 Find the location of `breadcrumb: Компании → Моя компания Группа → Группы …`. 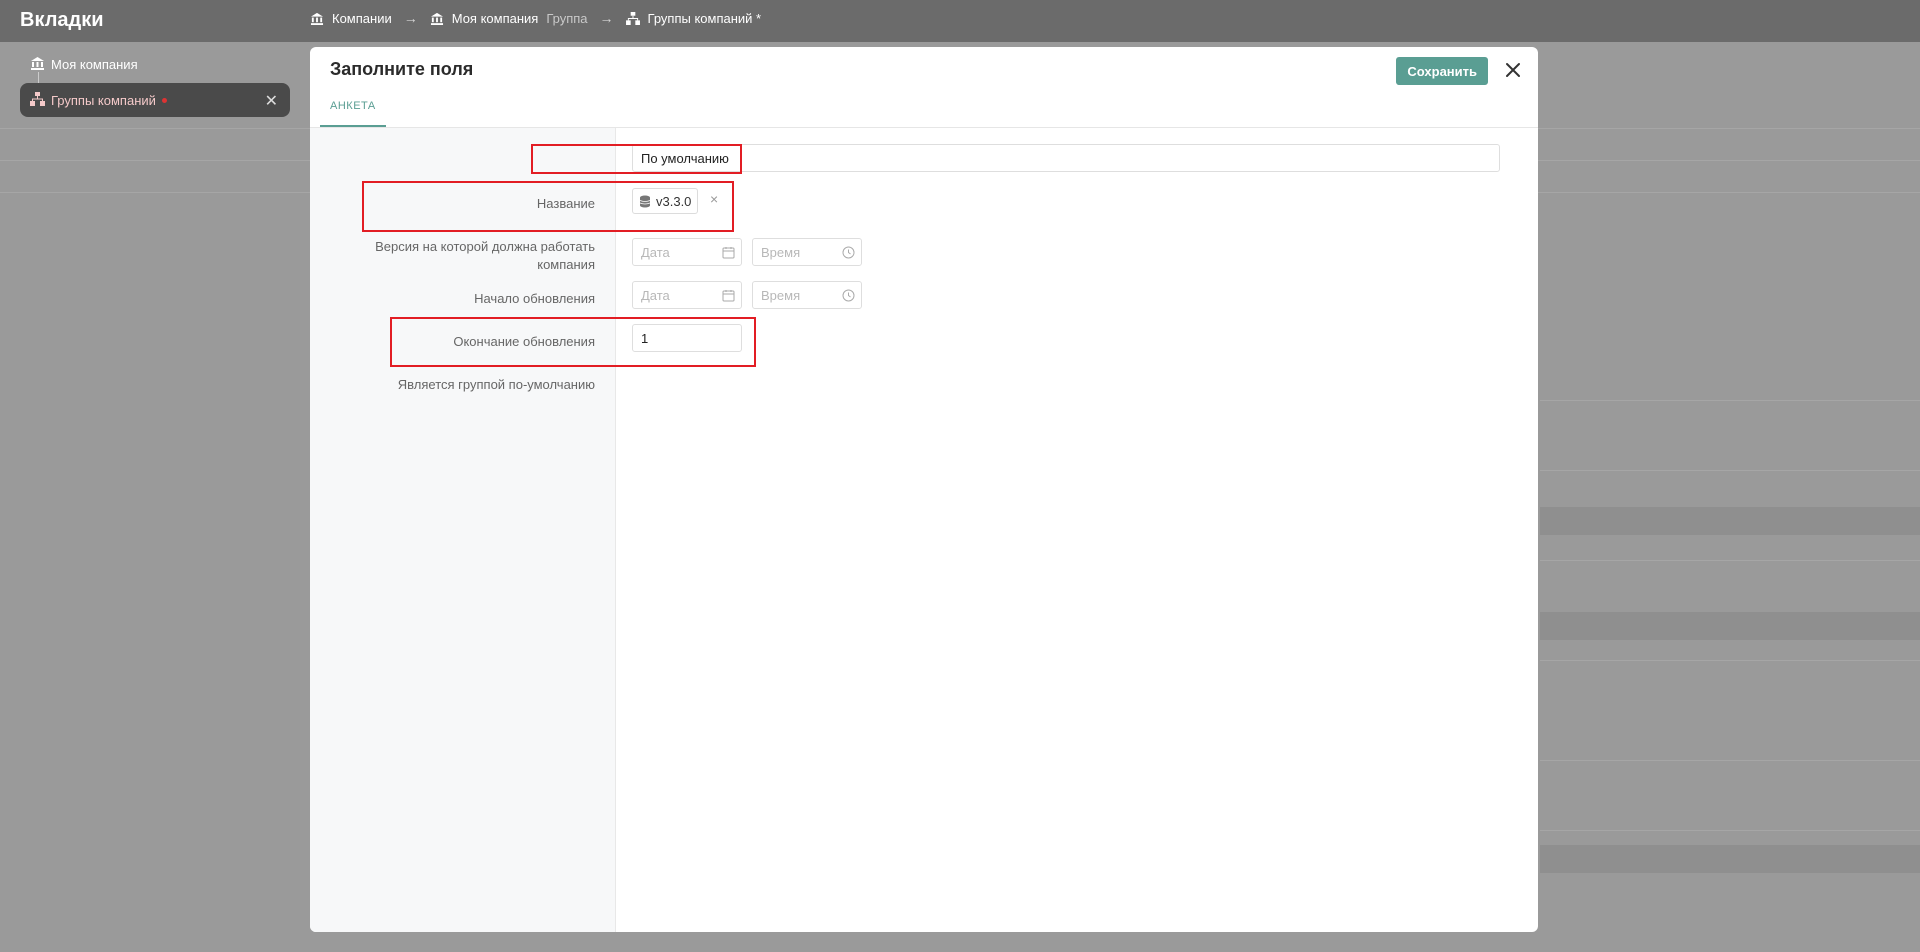

breadcrumb: Компании → Моя компания Группа → Группы … is located at coordinates (535, 18).